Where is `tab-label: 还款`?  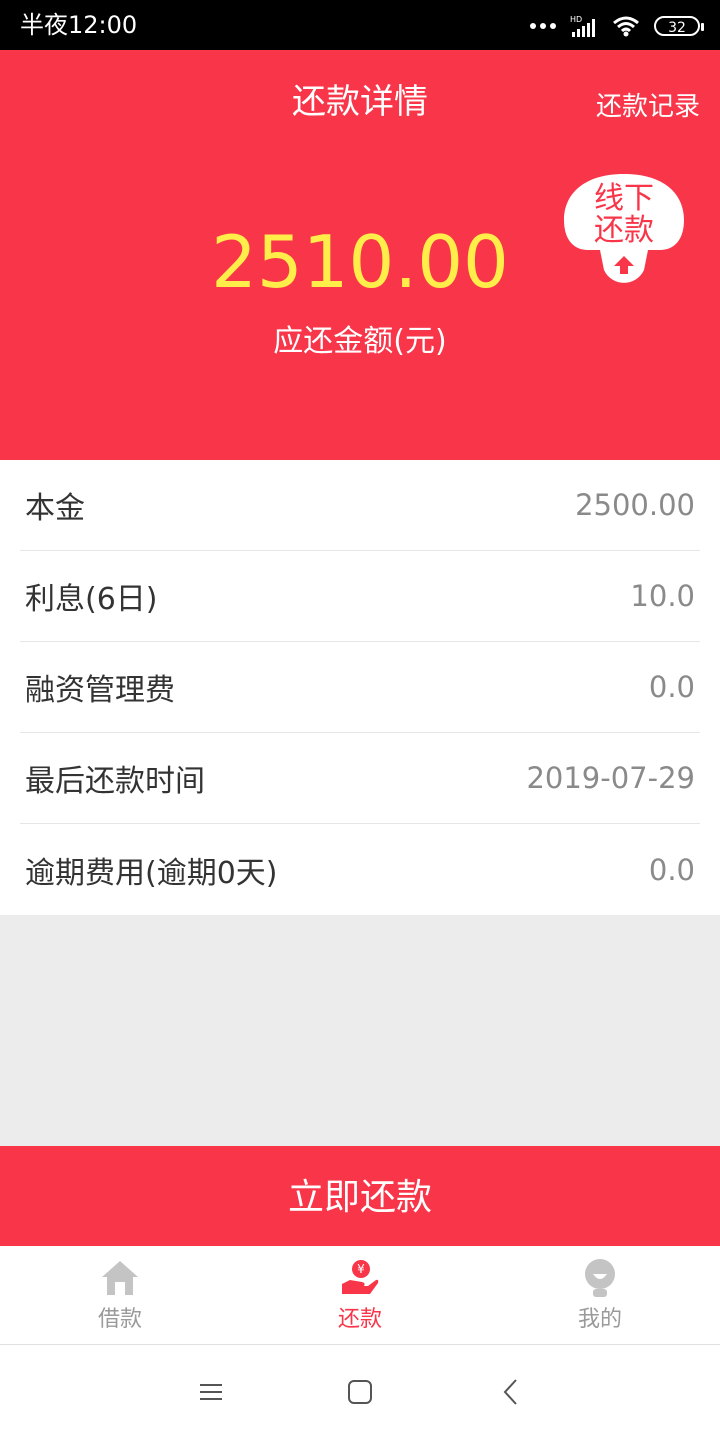
tab-label: 还款 is located at coordinates (359, 1319).